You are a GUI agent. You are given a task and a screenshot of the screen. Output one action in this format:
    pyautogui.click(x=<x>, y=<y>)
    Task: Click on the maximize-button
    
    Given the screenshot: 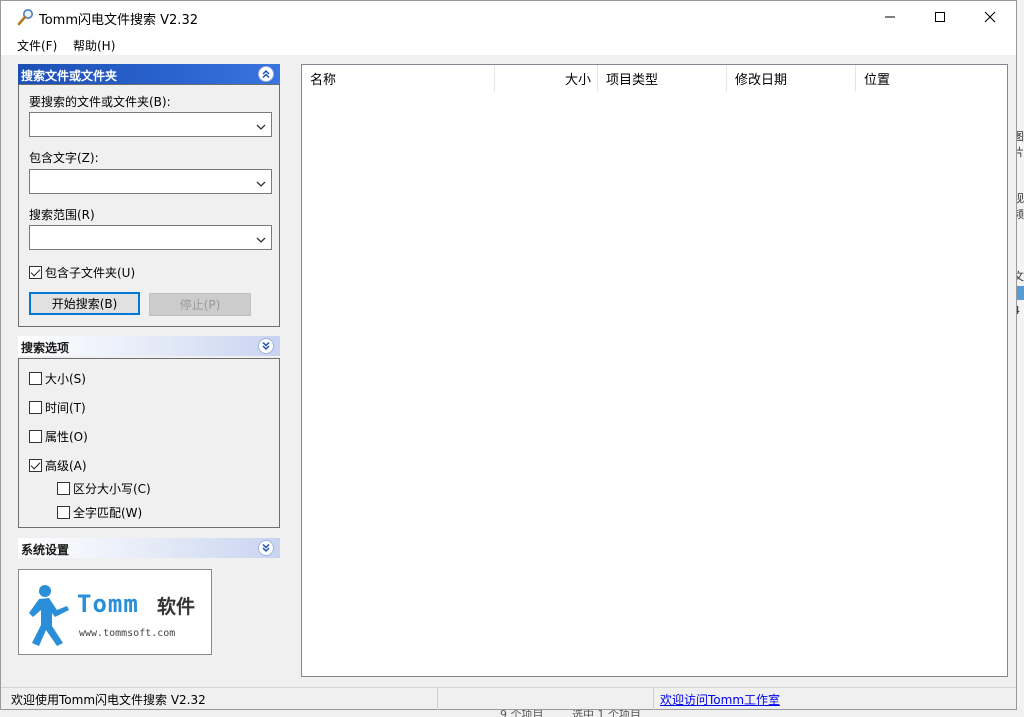 What is the action you would take?
    pyautogui.click(x=940, y=17)
    